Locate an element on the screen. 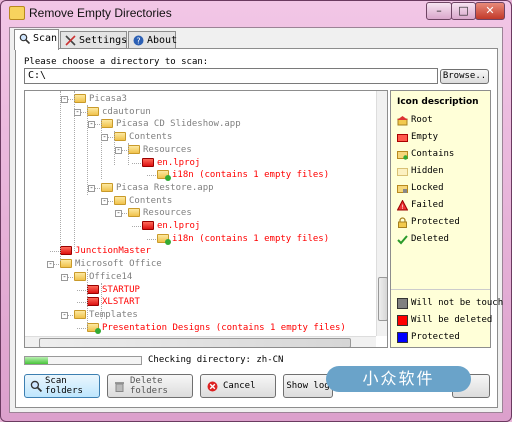 The image size is (512, 422). lock-icon is located at coordinates (402, 222).